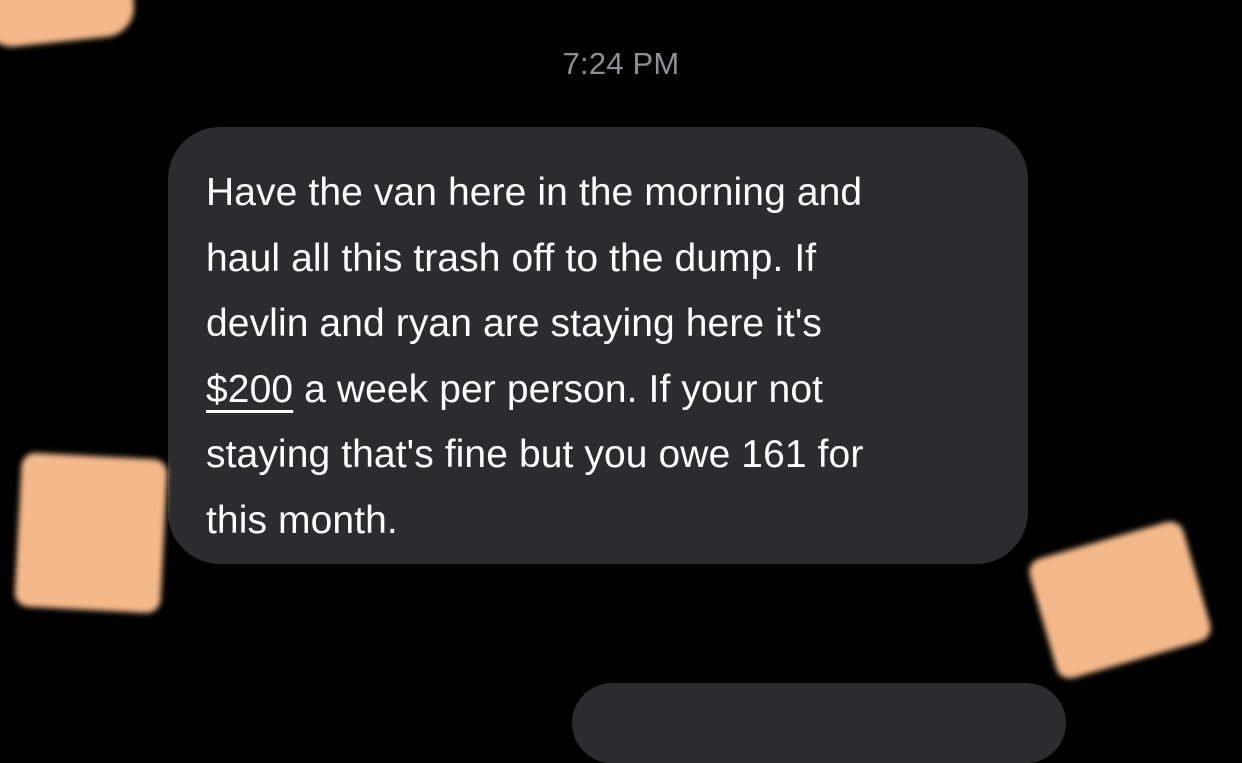 The width and height of the screenshot is (1242, 763). What do you see at coordinates (68, 25) in the screenshot?
I see `redaction-blur-top-left` at bounding box center [68, 25].